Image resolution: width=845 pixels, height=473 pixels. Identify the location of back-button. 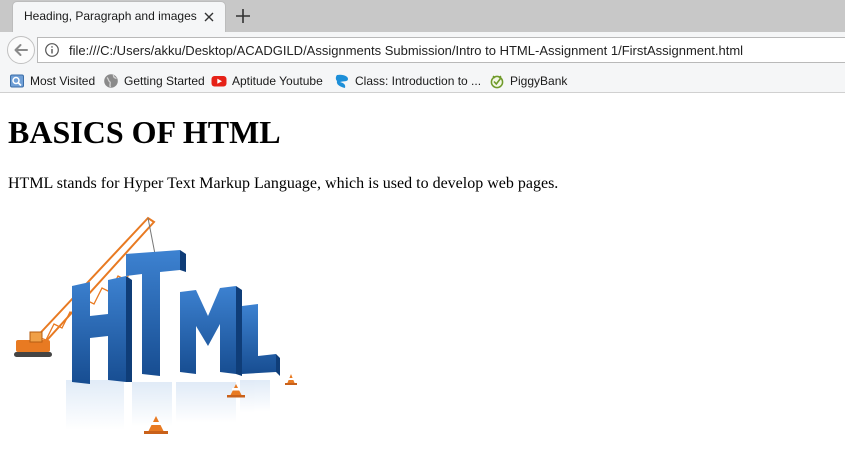
(21, 50).